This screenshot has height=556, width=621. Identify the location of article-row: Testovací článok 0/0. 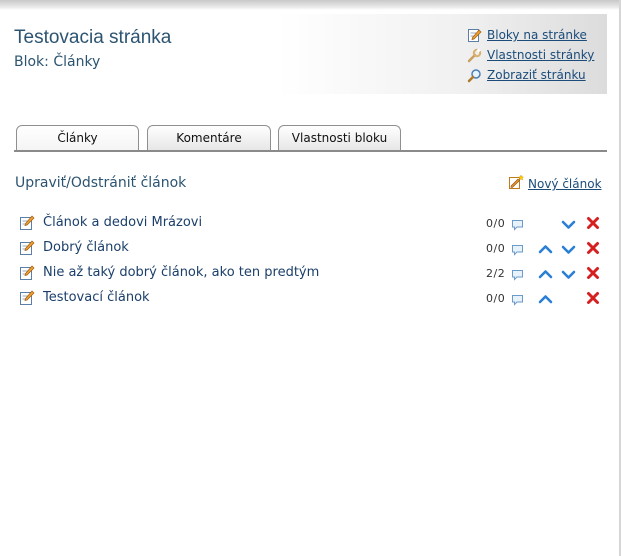
(314, 299).